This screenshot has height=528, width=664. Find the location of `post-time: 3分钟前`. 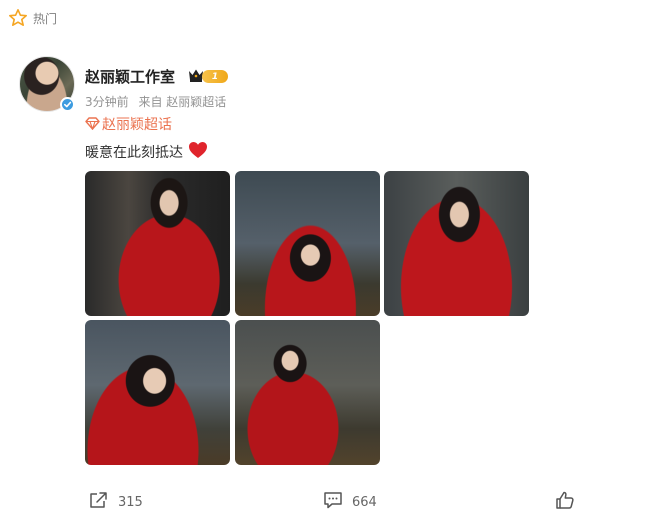

post-time: 3分钟前 is located at coordinates (107, 102).